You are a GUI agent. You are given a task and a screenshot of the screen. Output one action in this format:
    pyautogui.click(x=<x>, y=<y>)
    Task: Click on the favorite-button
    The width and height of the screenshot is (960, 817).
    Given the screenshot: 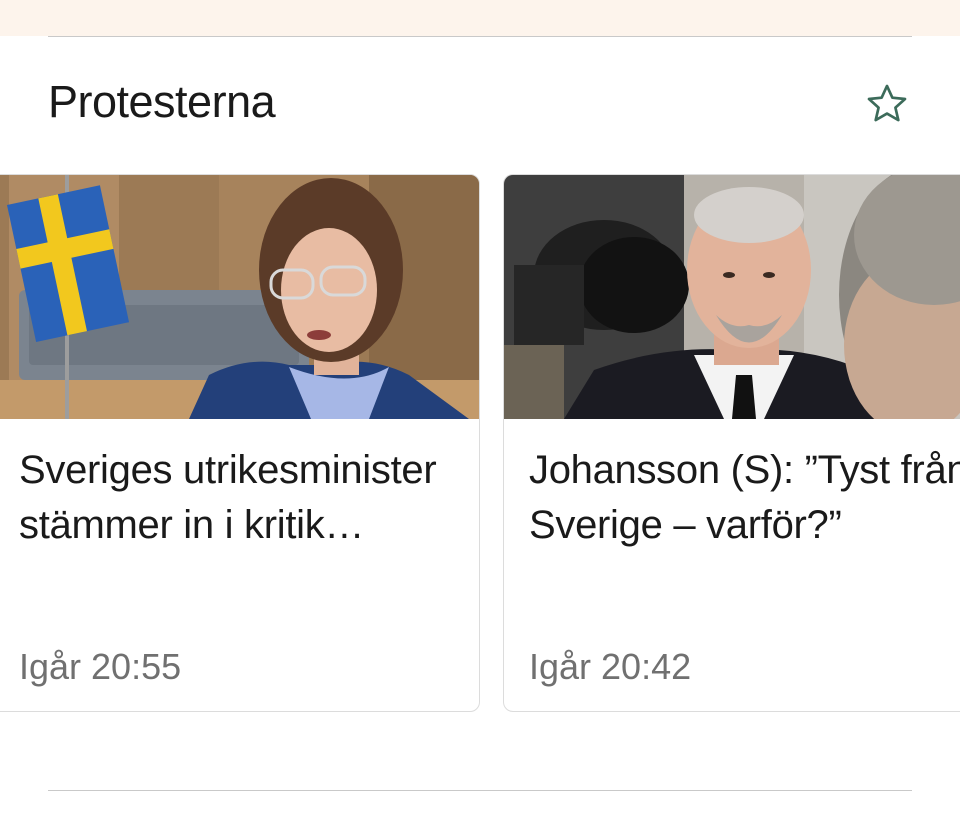 What is the action you would take?
    pyautogui.click(x=887, y=104)
    